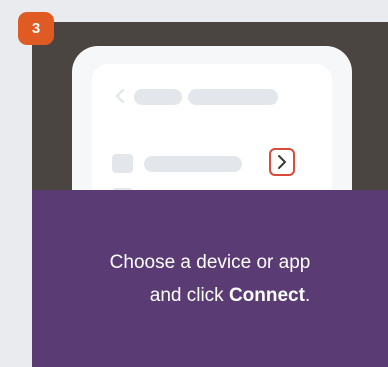 The width and height of the screenshot is (388, 367). Describe the element at coordinates (158, 97) in the screenshot. I see `title-placeholder-short` at that location.